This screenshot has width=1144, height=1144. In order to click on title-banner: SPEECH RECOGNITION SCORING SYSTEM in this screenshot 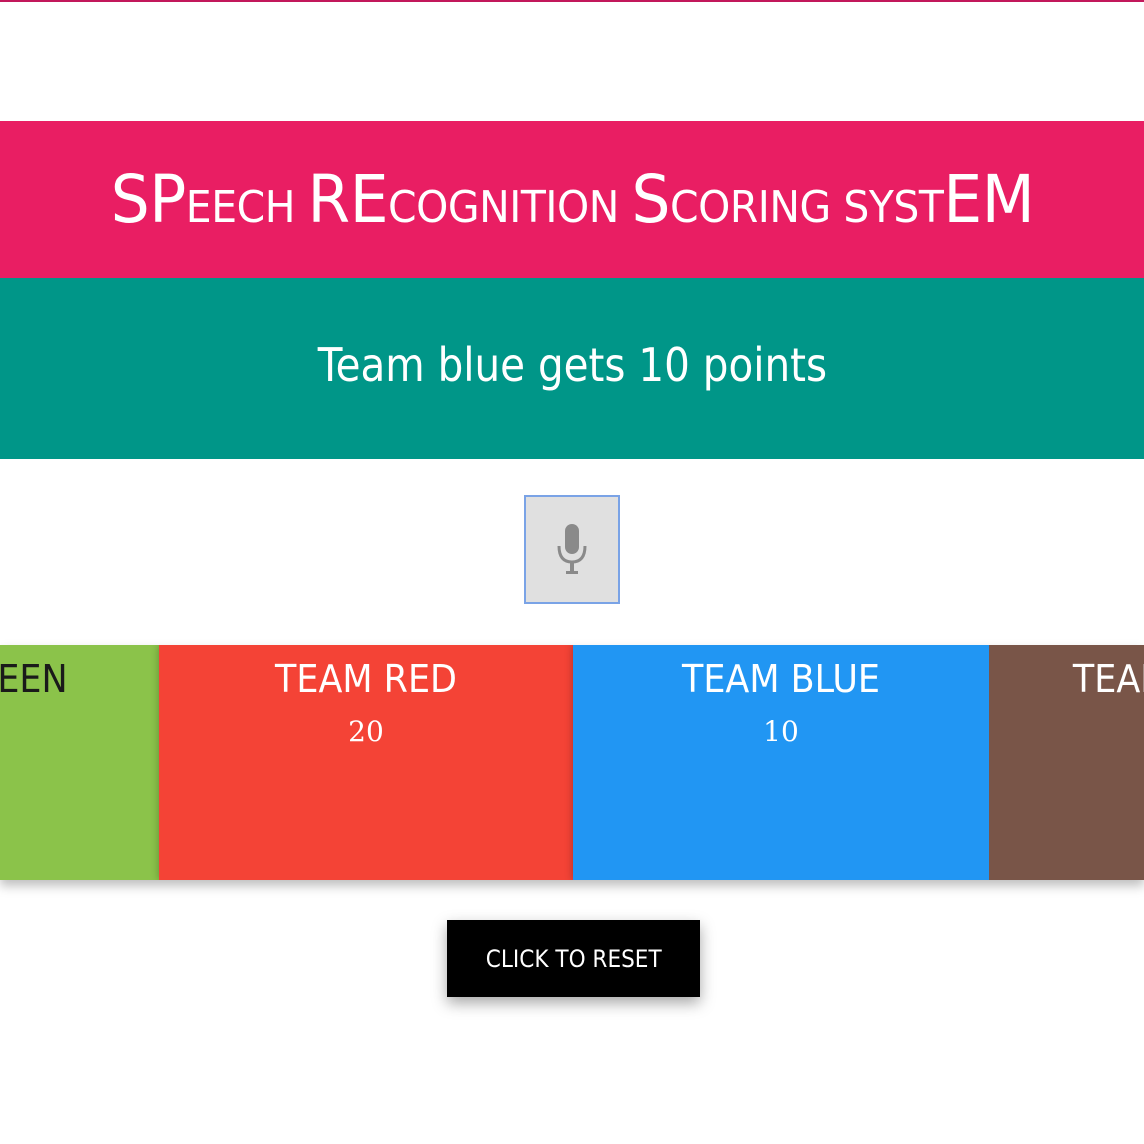, I will do `click(572, 199)`.